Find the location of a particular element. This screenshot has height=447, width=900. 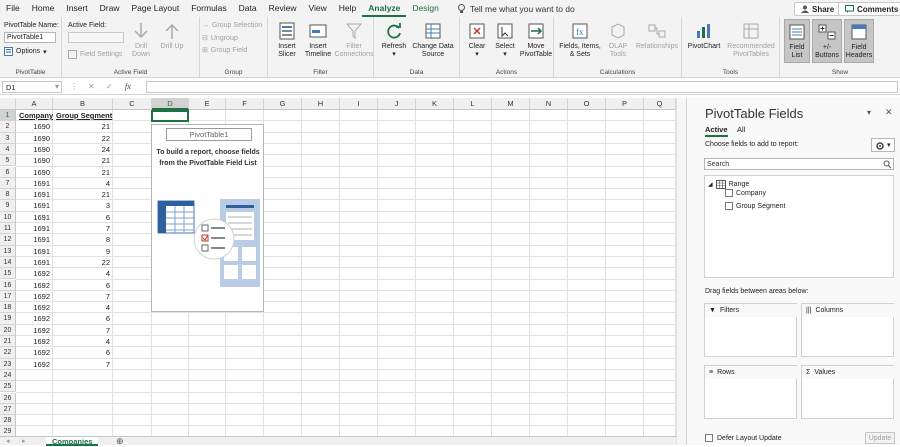

field-group-segment: Group Segment is located at coordinates (755, 206).